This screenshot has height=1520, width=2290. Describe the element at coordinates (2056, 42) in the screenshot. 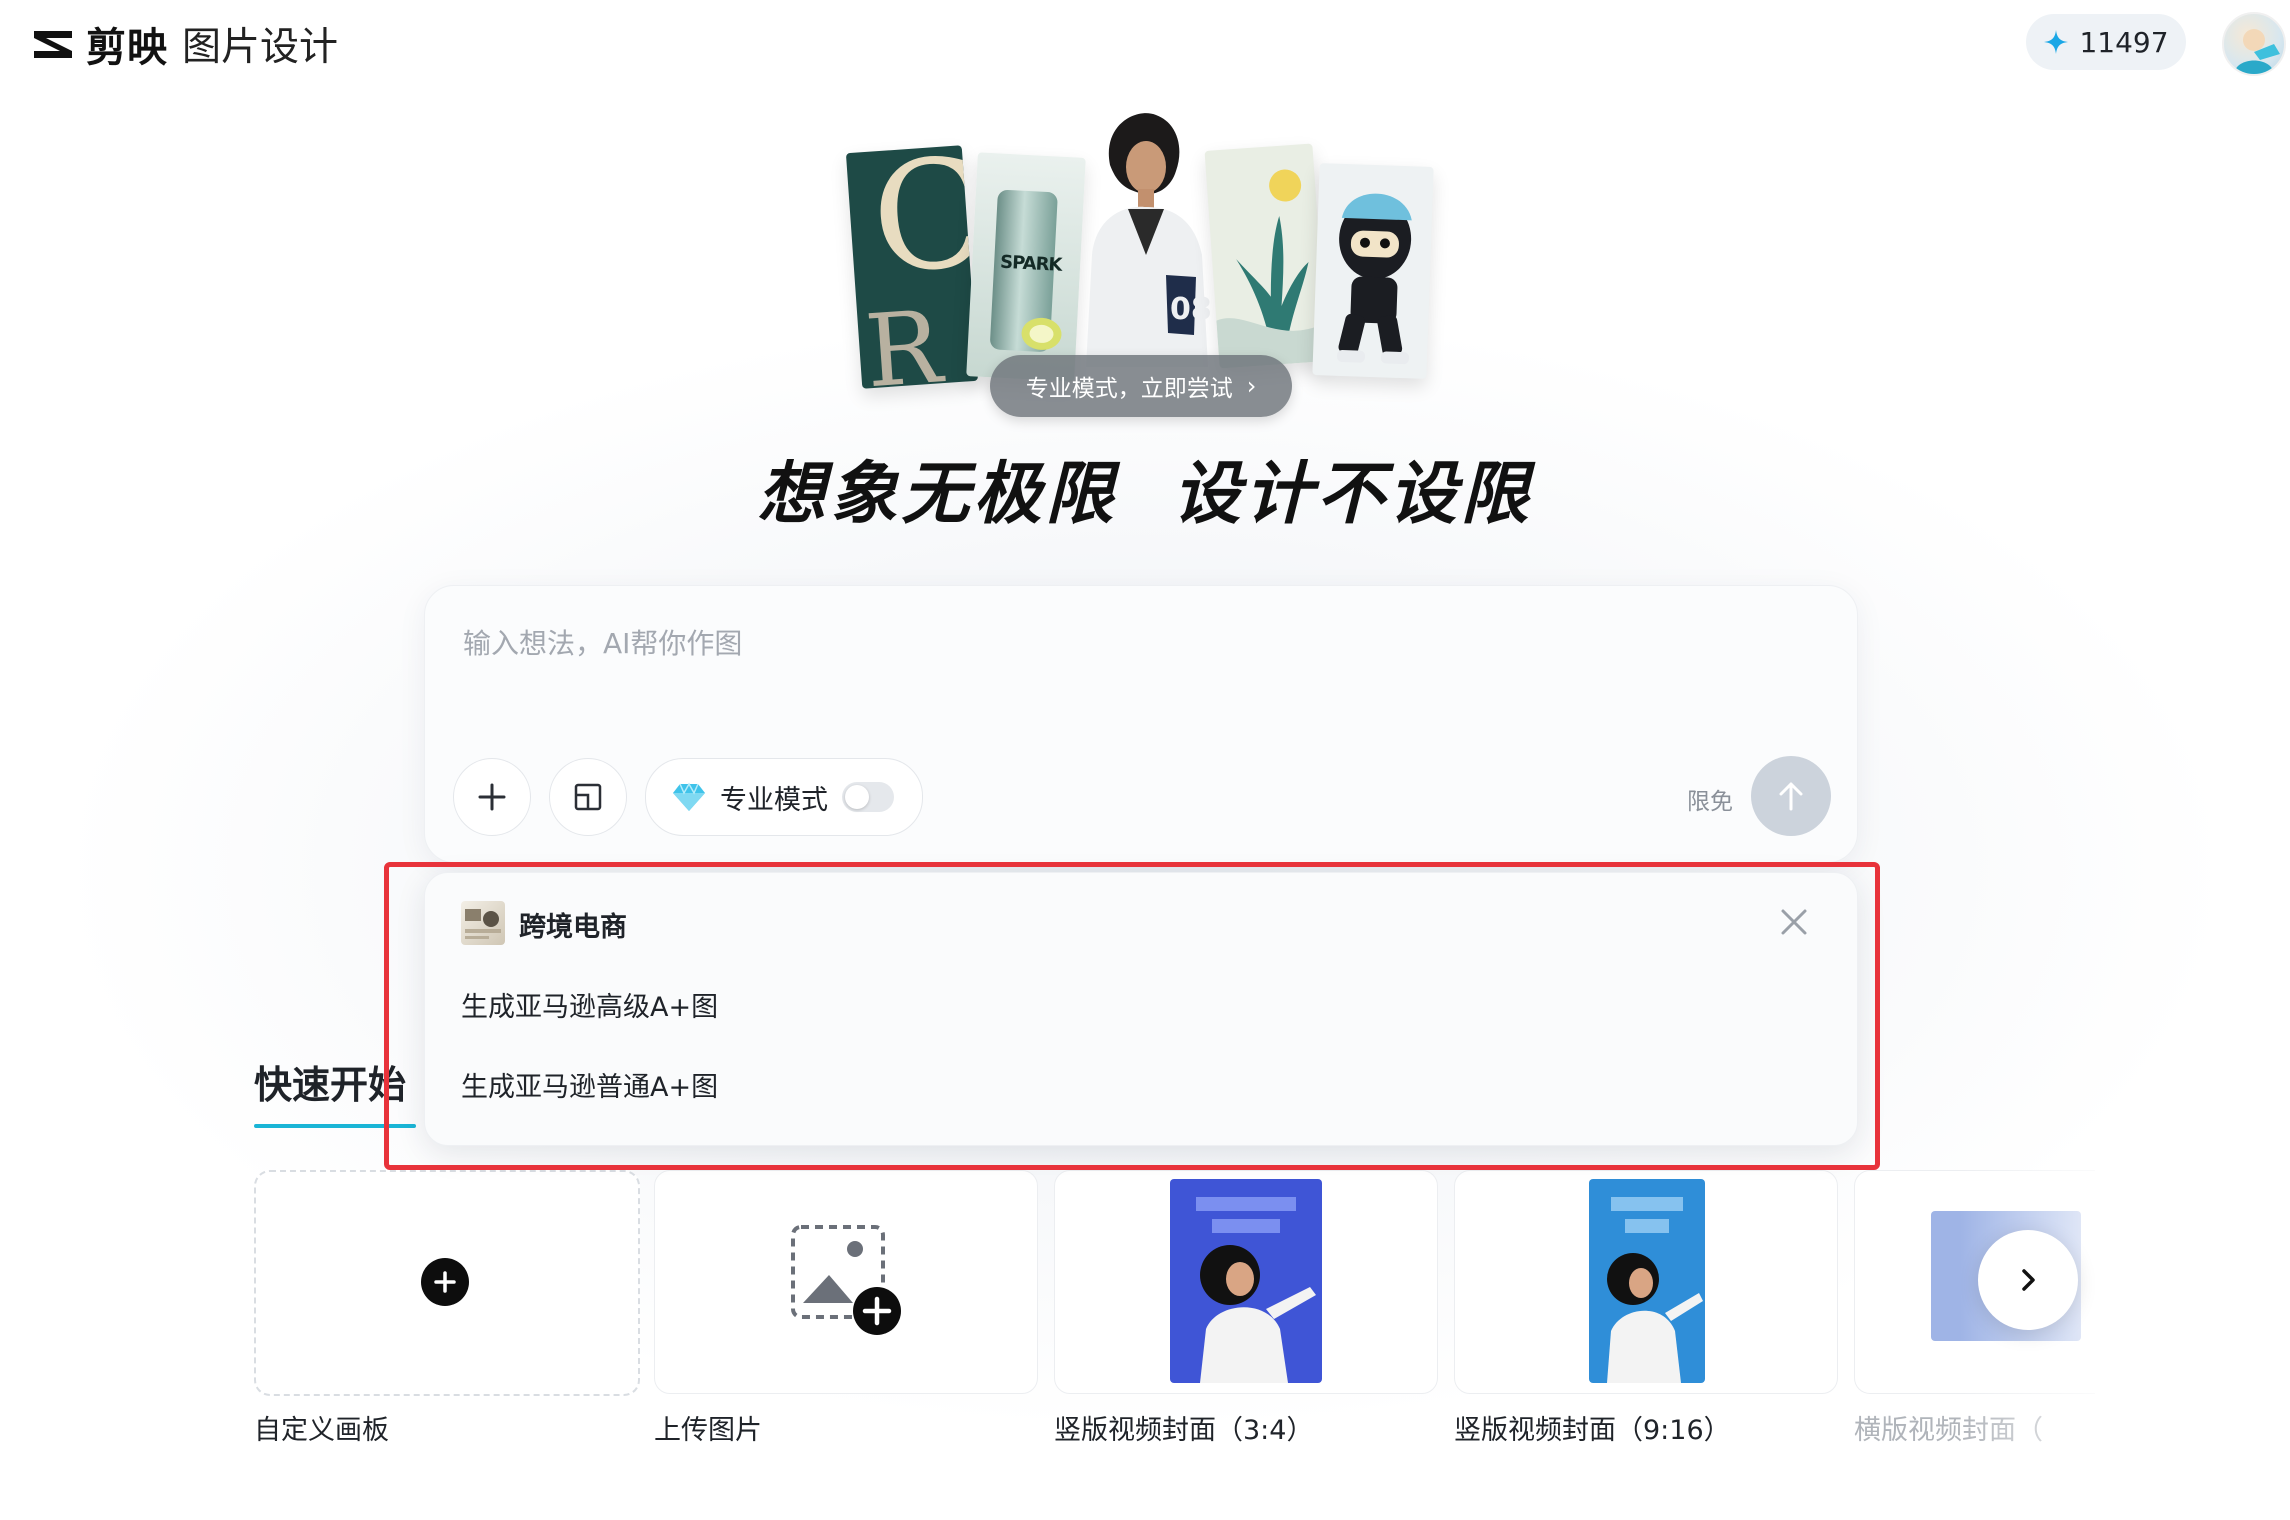

I see `sparkle-icon` at that location.